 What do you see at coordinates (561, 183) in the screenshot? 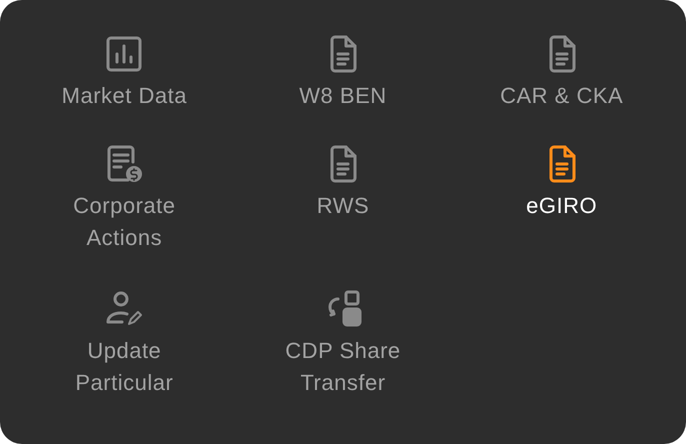
I see `menu-item: eGIRO` at bounding box center [561, 183].